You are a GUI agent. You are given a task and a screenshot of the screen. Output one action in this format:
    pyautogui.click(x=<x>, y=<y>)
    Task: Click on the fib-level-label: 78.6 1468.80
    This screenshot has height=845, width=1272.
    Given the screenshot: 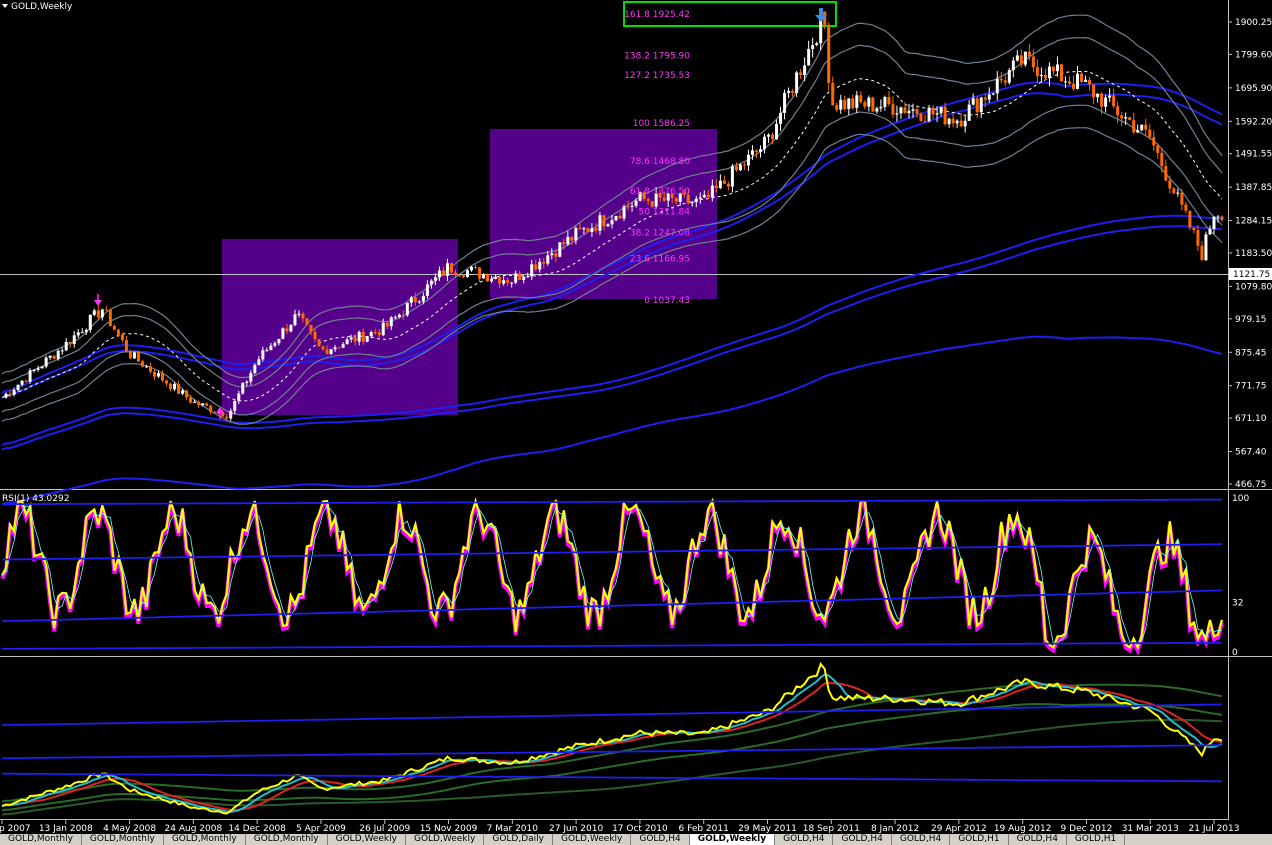 What is the action you would take?
    pyautogui.click(x=660, y=162)
    